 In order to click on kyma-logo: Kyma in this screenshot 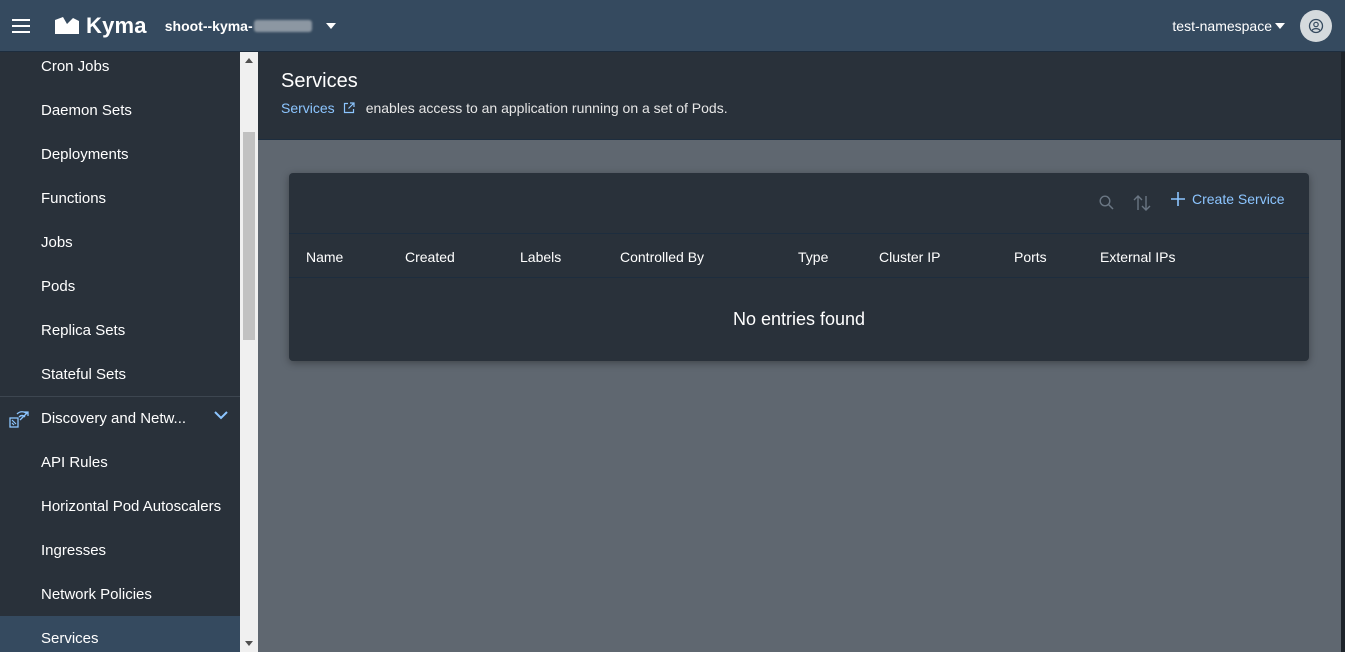, I will do `click(100, 26)`.